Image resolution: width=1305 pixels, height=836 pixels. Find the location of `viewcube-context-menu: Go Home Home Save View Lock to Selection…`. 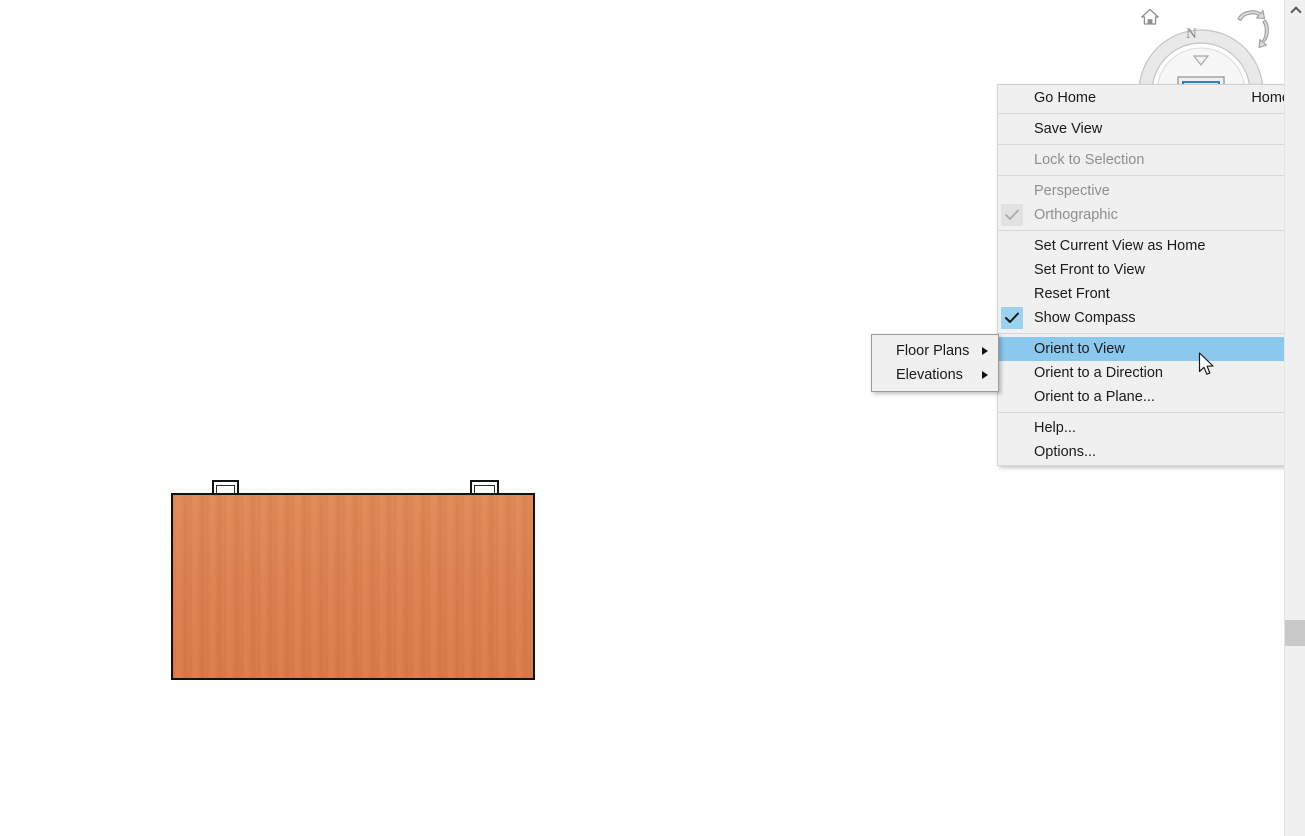

viewcube-context-menu: Go Home Home Save View Lock to Selection… is located at coordinates (1151, 275).